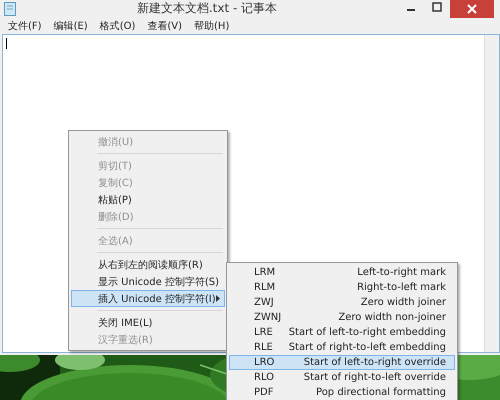 The image size is (500, 400). I want to click on menu-item: ZWNJ Zero width non-joiner, so click(342, 317).